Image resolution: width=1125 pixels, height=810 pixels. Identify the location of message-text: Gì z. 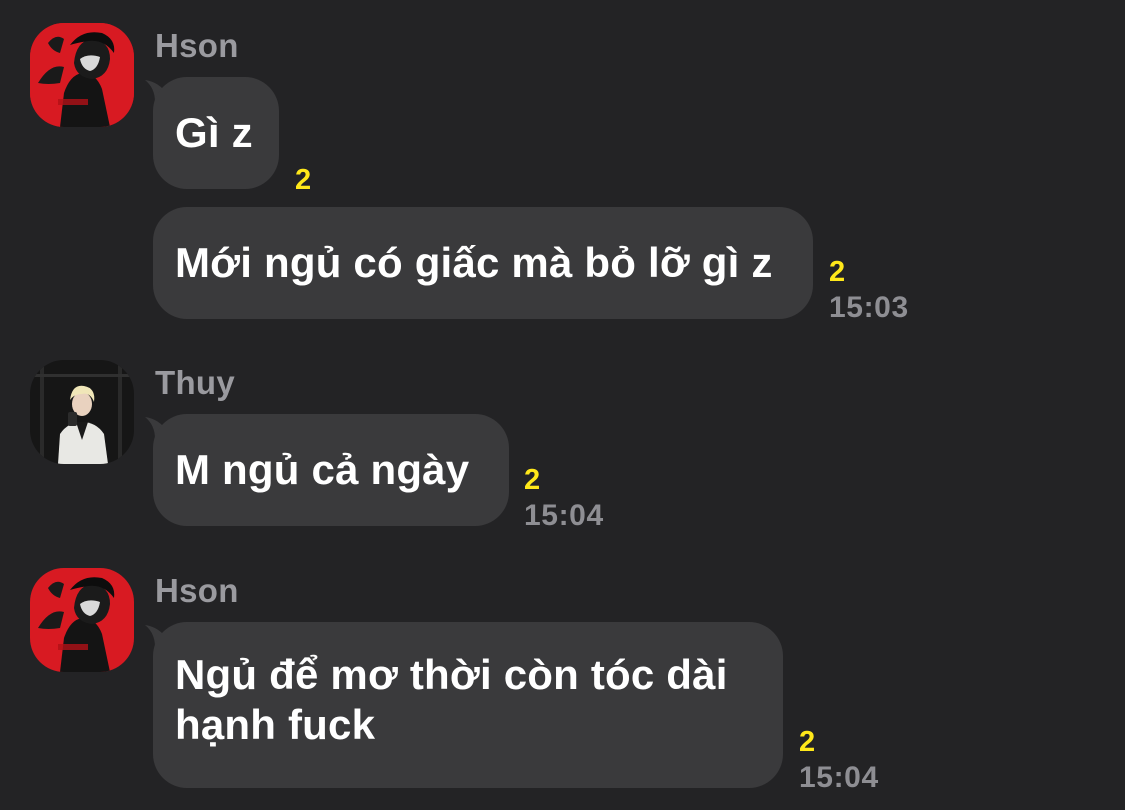
(214, 132).